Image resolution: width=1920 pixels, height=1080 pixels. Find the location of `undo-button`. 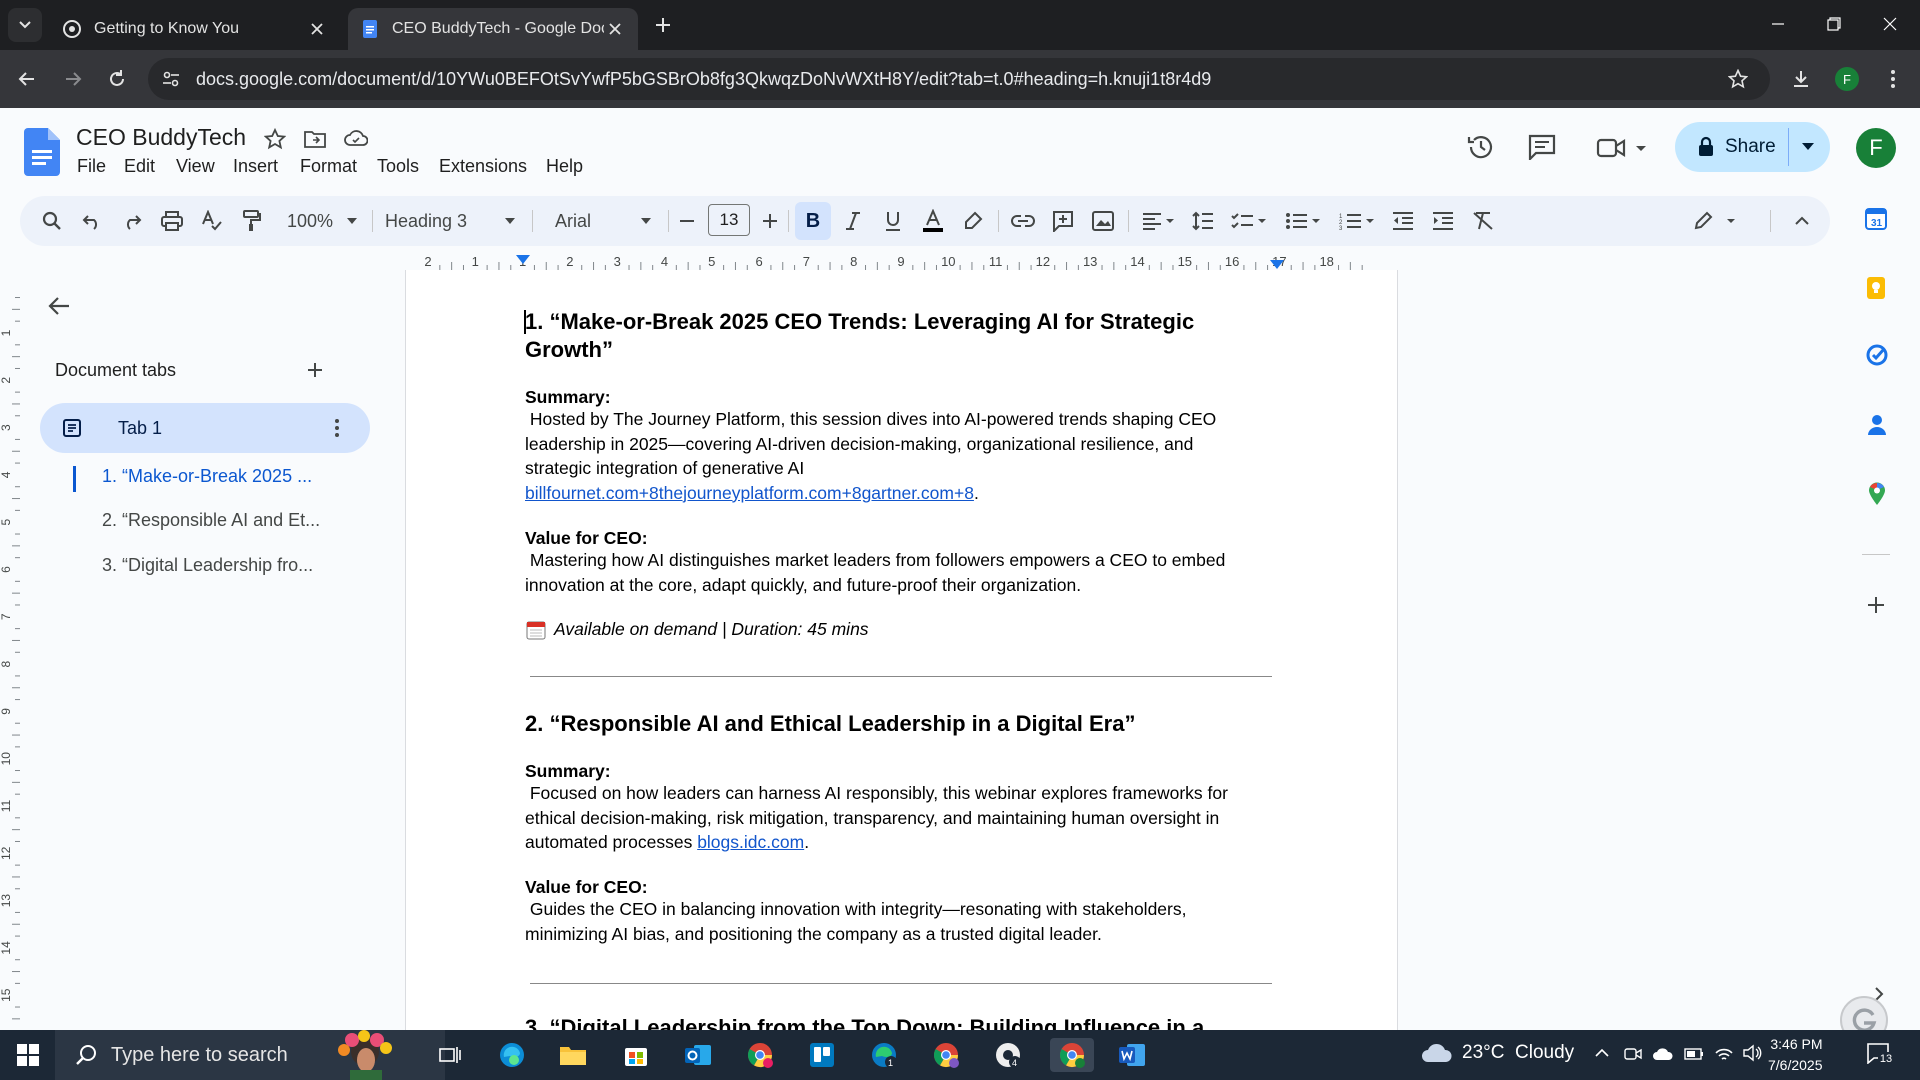

undo-button is located at coordinates (92, 221).